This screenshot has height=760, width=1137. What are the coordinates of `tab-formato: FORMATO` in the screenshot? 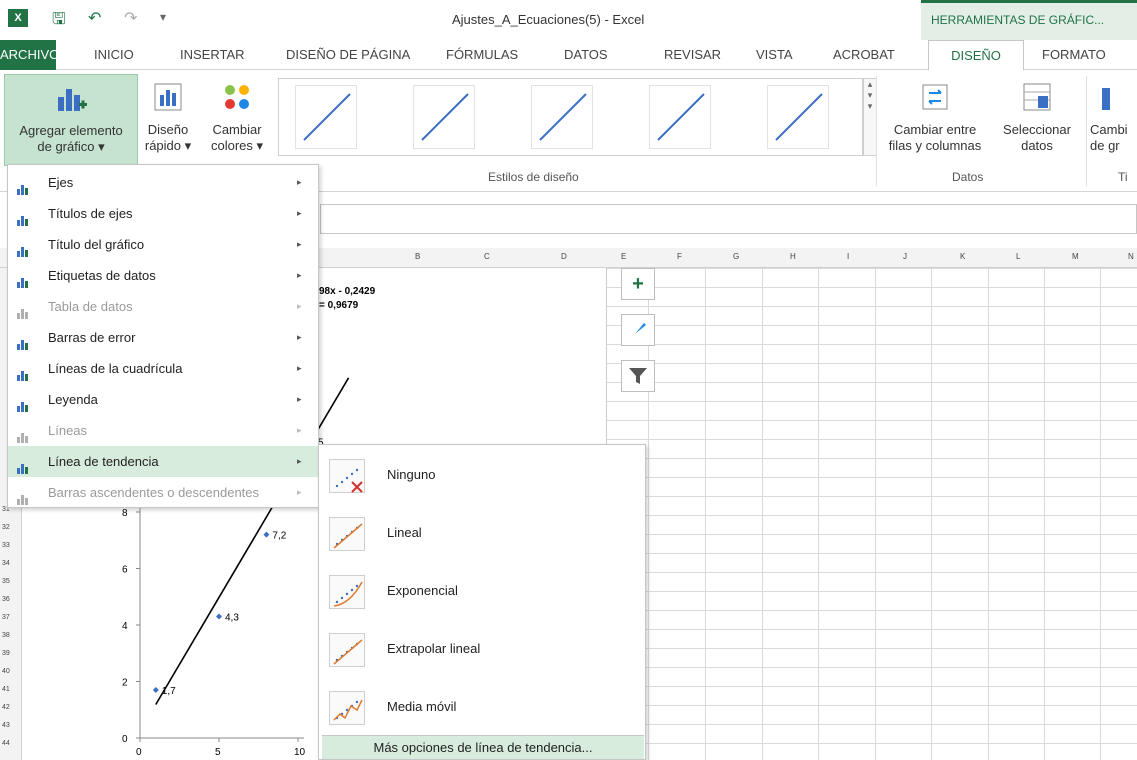 It's located at (1074, 55).